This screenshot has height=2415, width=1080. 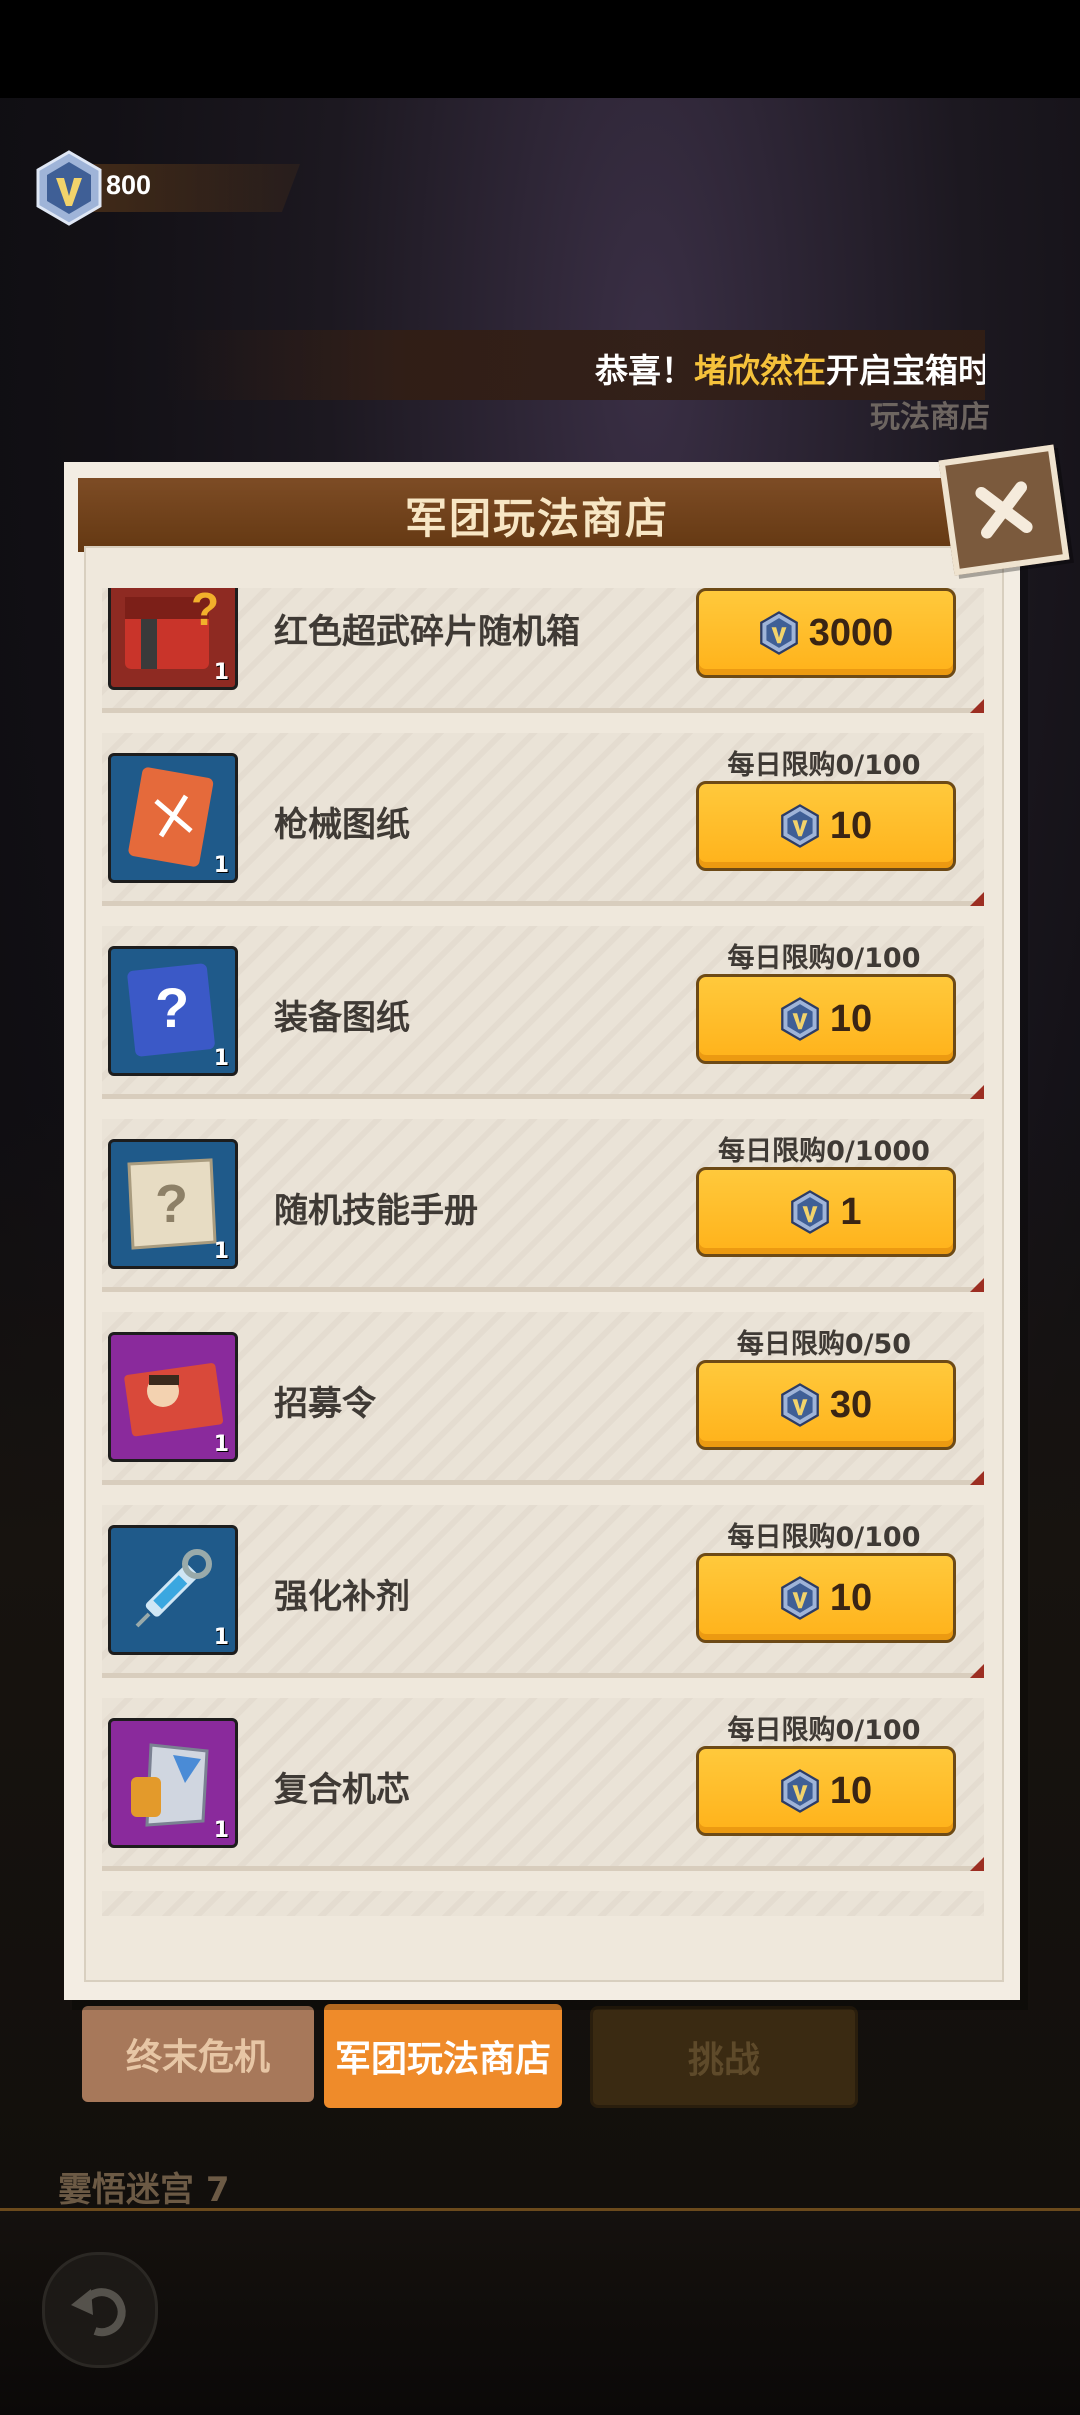 What do you see at coordinates (644, 370) in the screenshot?
I see `ticker-congrats: 恭喜！` at bounding box center [644, 370].